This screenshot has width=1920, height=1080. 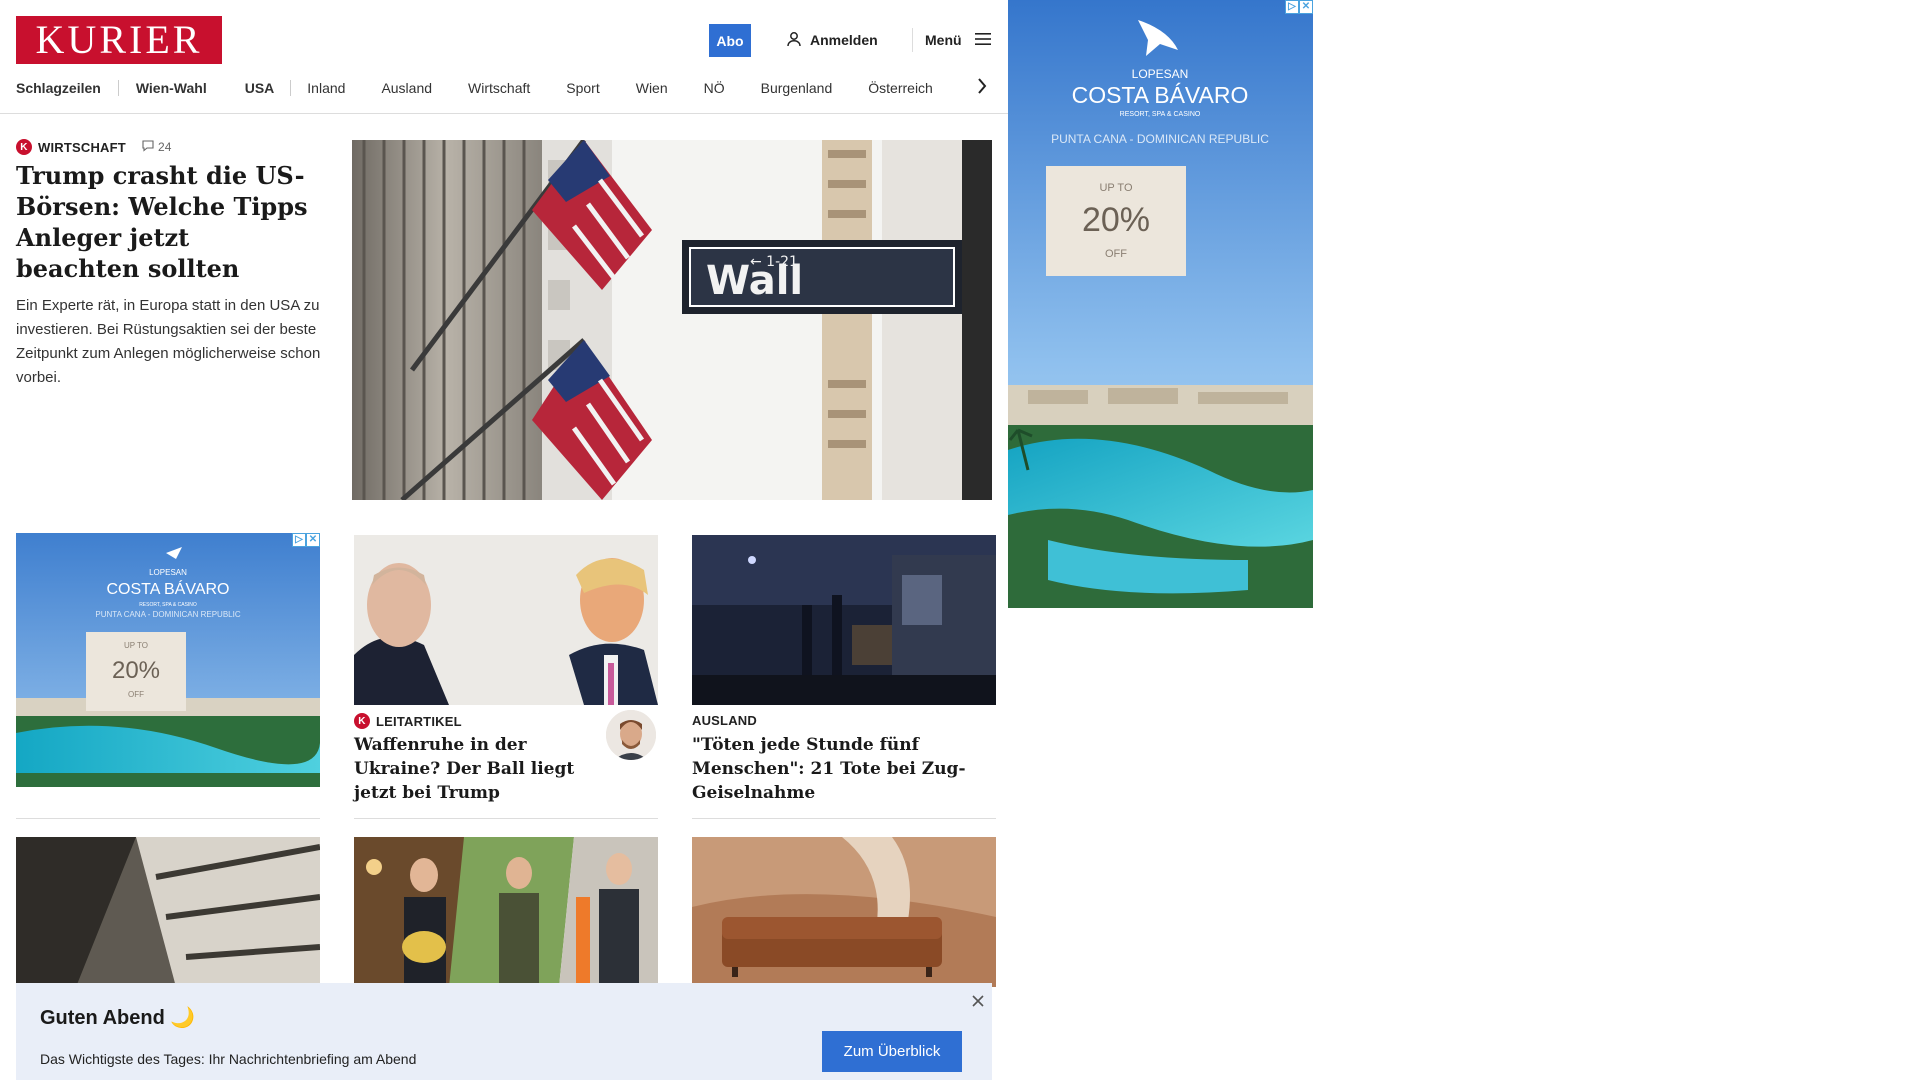 I want to click on card-image-politicians-collage, so click(x=506, y=912).